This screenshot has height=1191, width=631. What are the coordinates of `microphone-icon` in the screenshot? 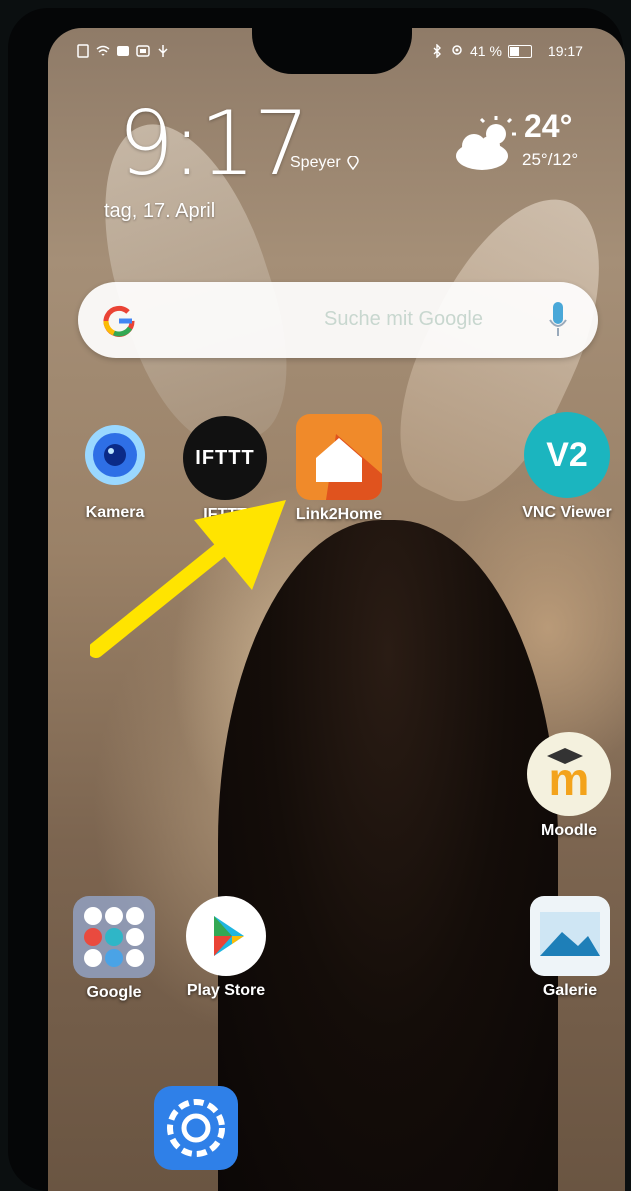 It's located at (558, 320).